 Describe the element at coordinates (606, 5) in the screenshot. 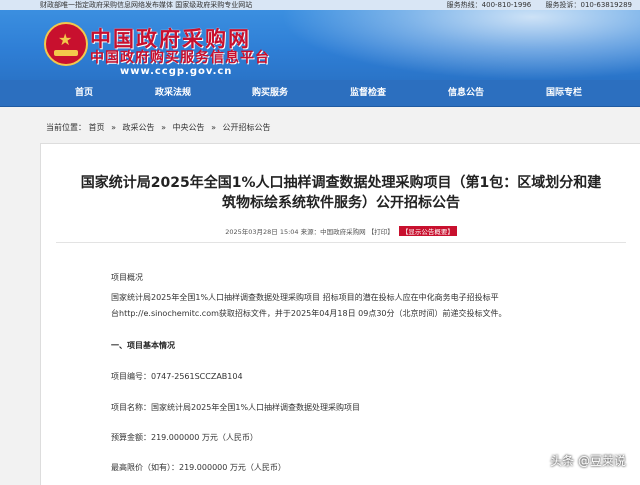

I see `complaint-phone: 010-63819289` at that location.